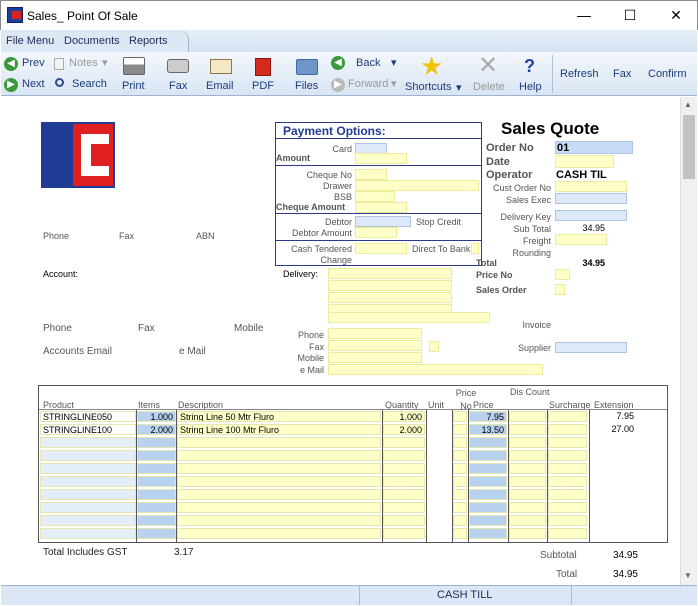 The height and width of the screenshot is (606, 698). I want to click on print-button: Print, so click(134, 75).